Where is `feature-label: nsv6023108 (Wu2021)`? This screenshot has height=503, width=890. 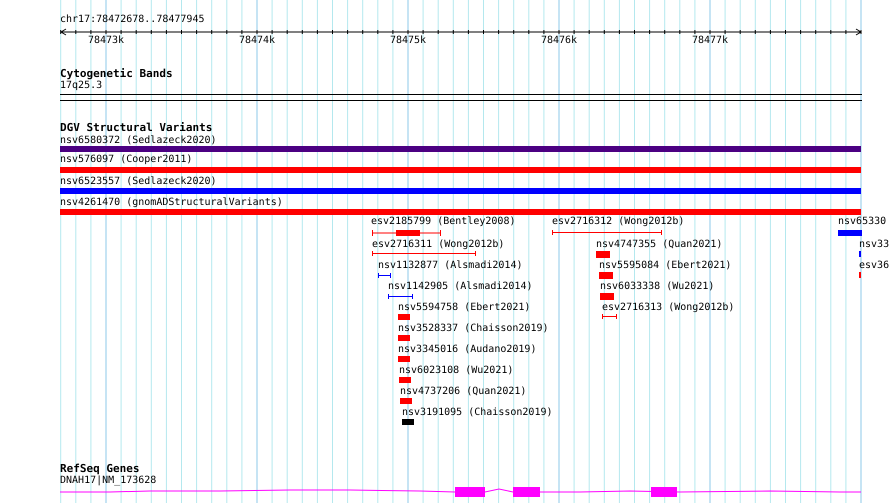 feature-label: nsv6023108 (Wu2021) is located at coordinates (456, 371).